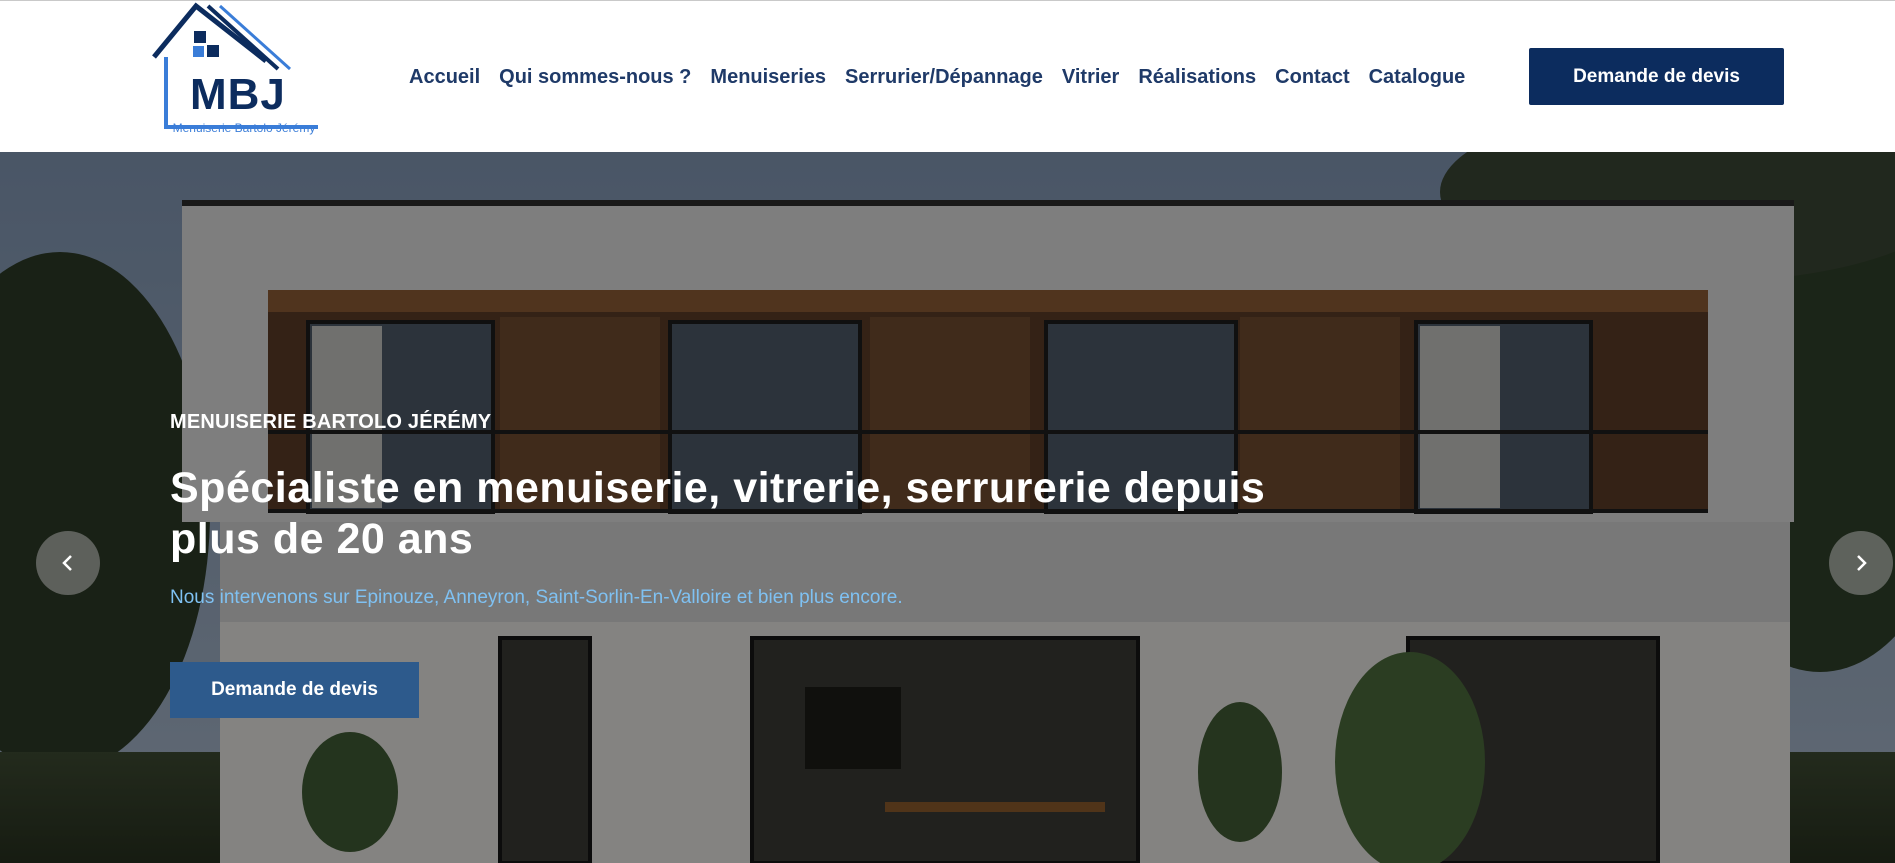  What do you see at coordinates (1090, 77) in the screenshot?
I see `nav-item-vitrier: Vitrier` at bounding box center [1090, 77].